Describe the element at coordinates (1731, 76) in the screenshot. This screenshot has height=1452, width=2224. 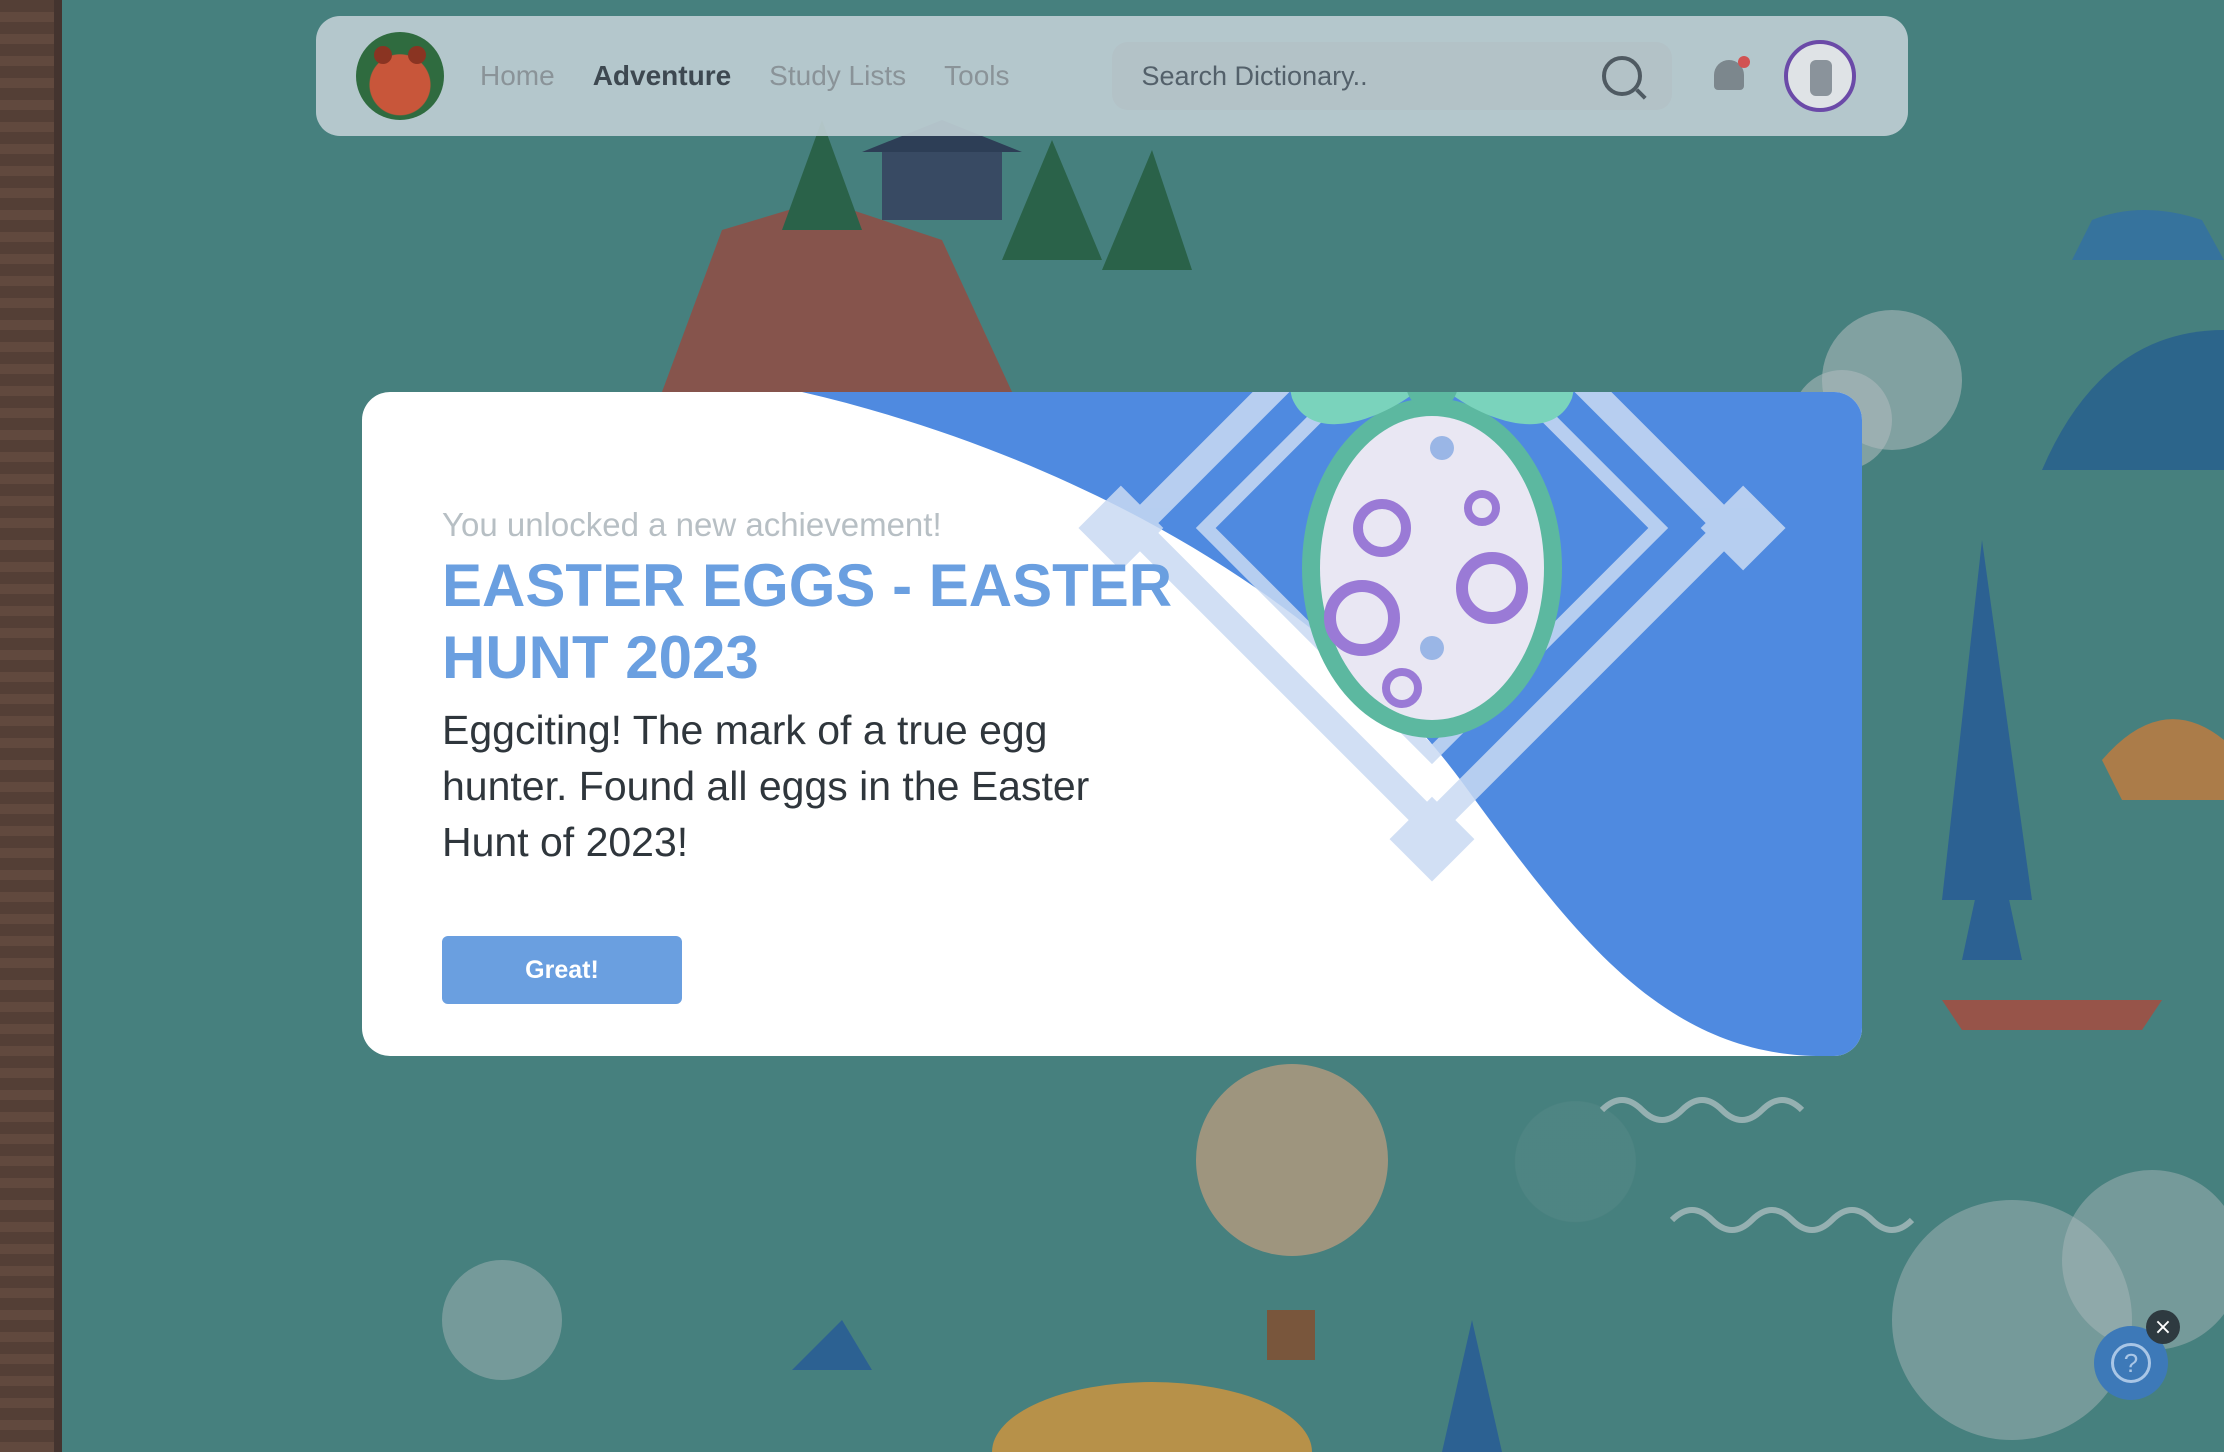
I see `bell-icon` at that location.